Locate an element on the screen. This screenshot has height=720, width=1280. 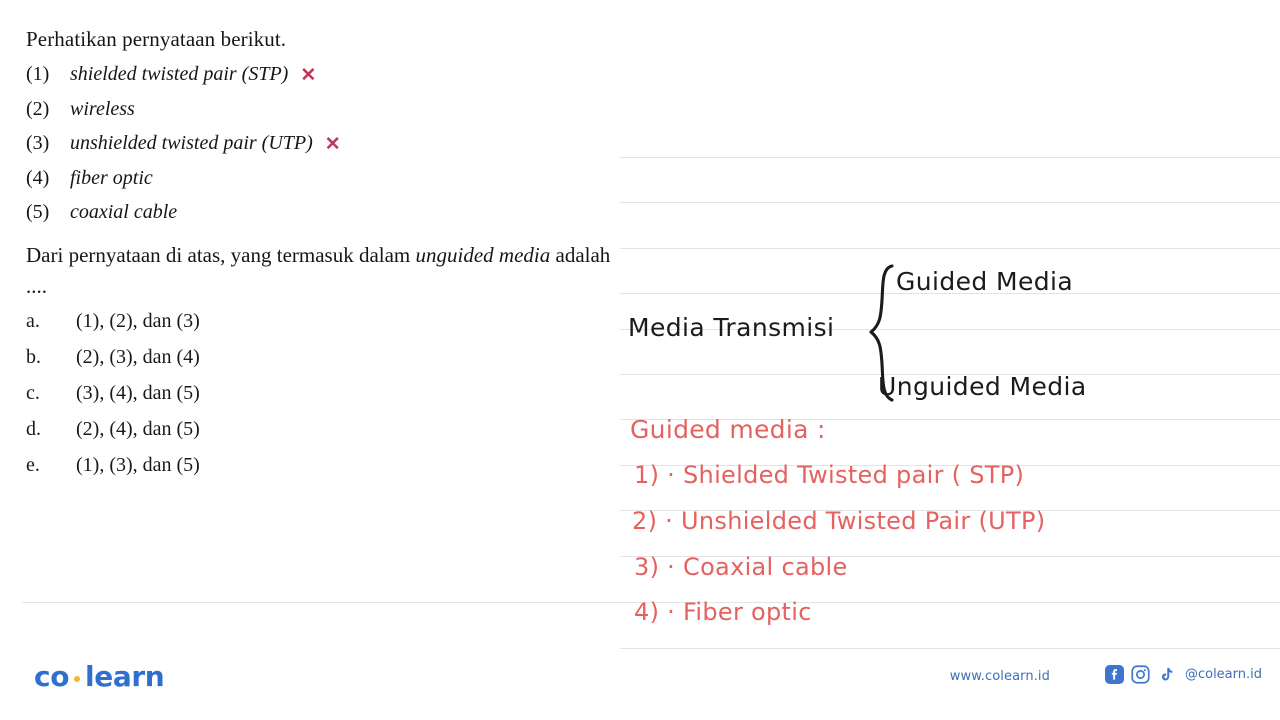
tiktok-icon is located at coordinates (1166, 674).